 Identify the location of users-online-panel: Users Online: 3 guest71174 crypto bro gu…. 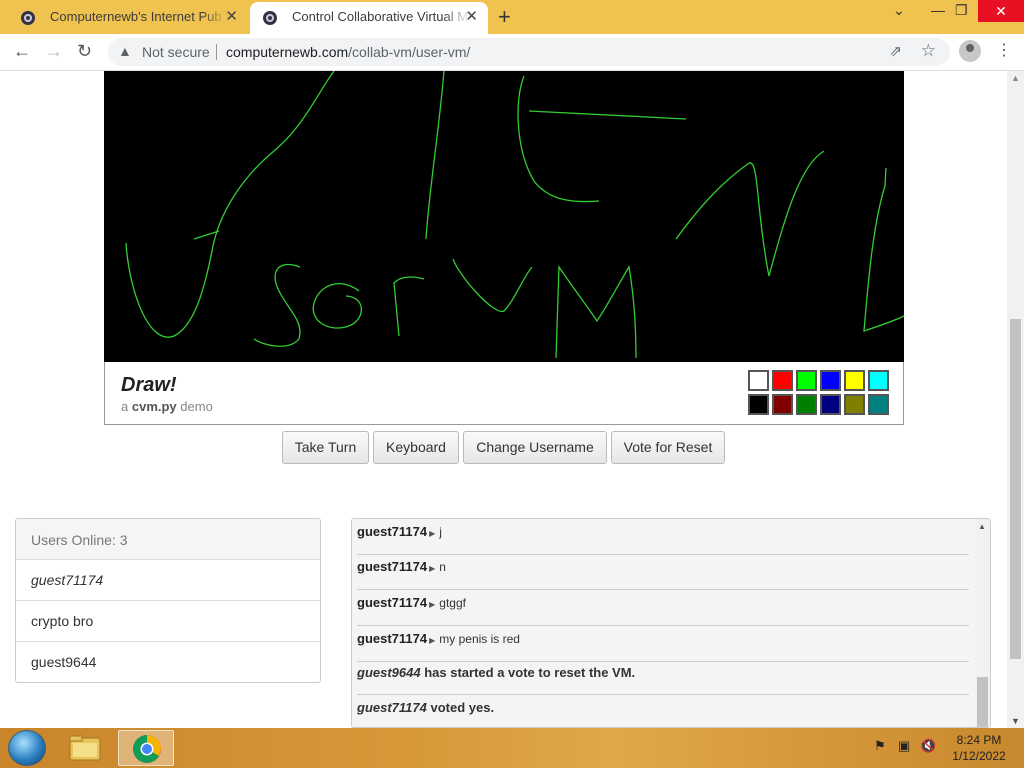
(168, 600).